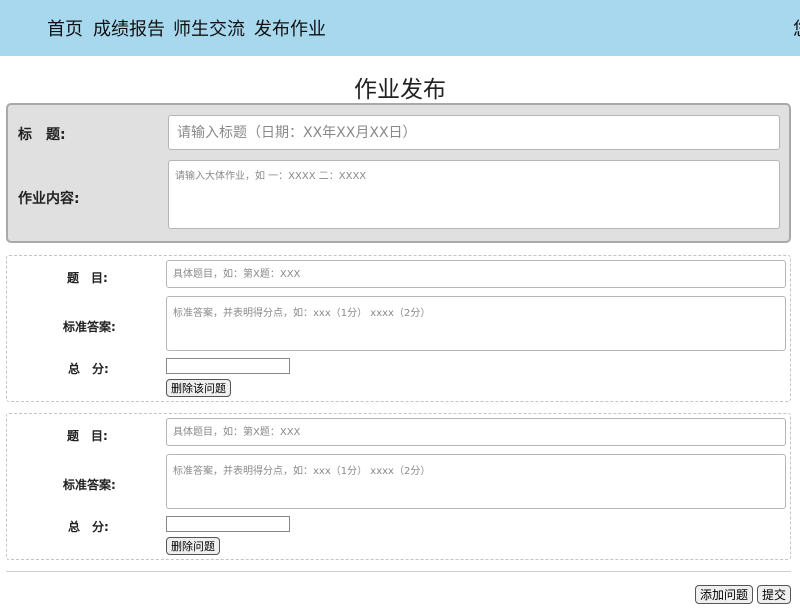 Image resolution: width=800 pixels, height=614 pixels. I want to click on nav-user-greeting: 您, so click(796, 29).